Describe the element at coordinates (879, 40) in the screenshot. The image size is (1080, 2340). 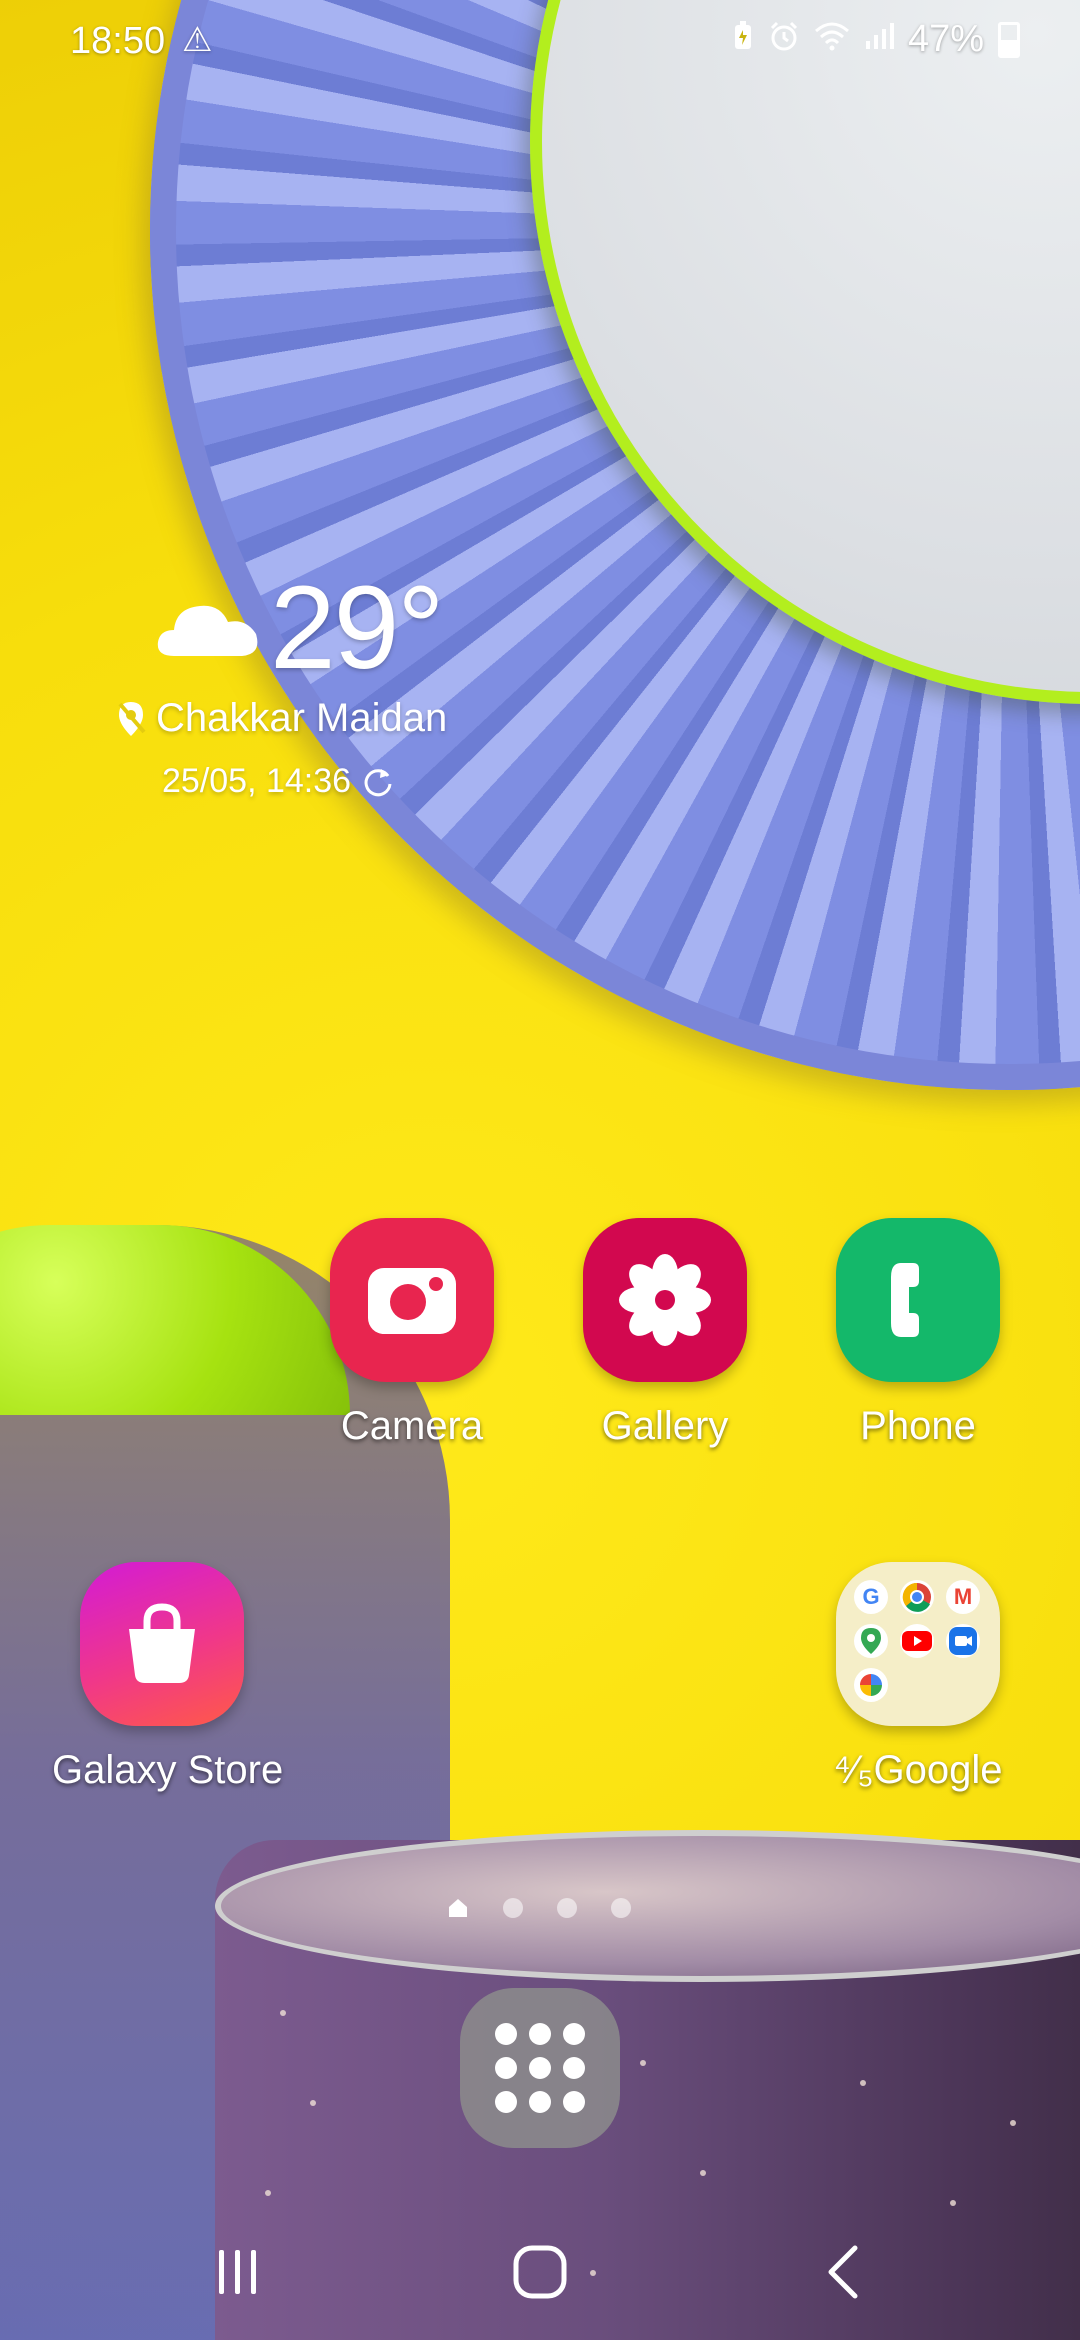
I see `signal-icon` at that location.